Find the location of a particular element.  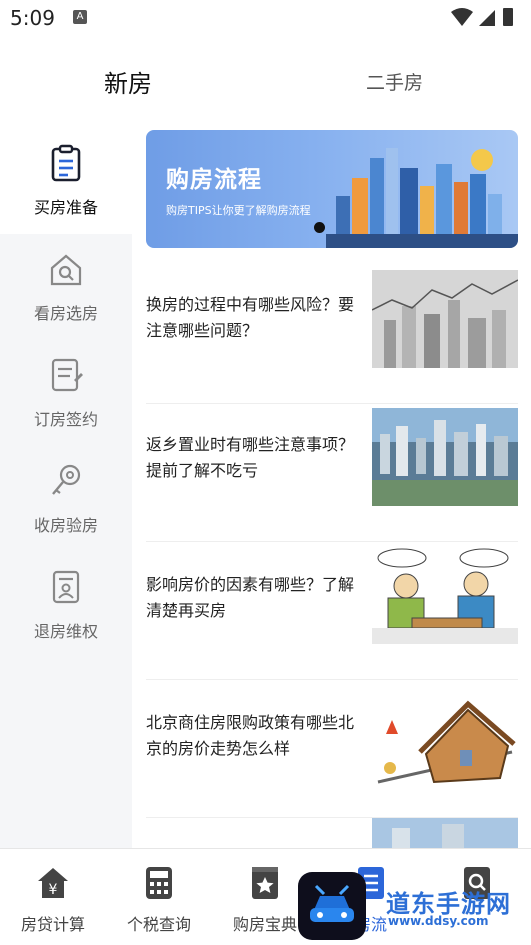

sidebar-item-inspection: 收房验房 is located at coordinates (66, 499).